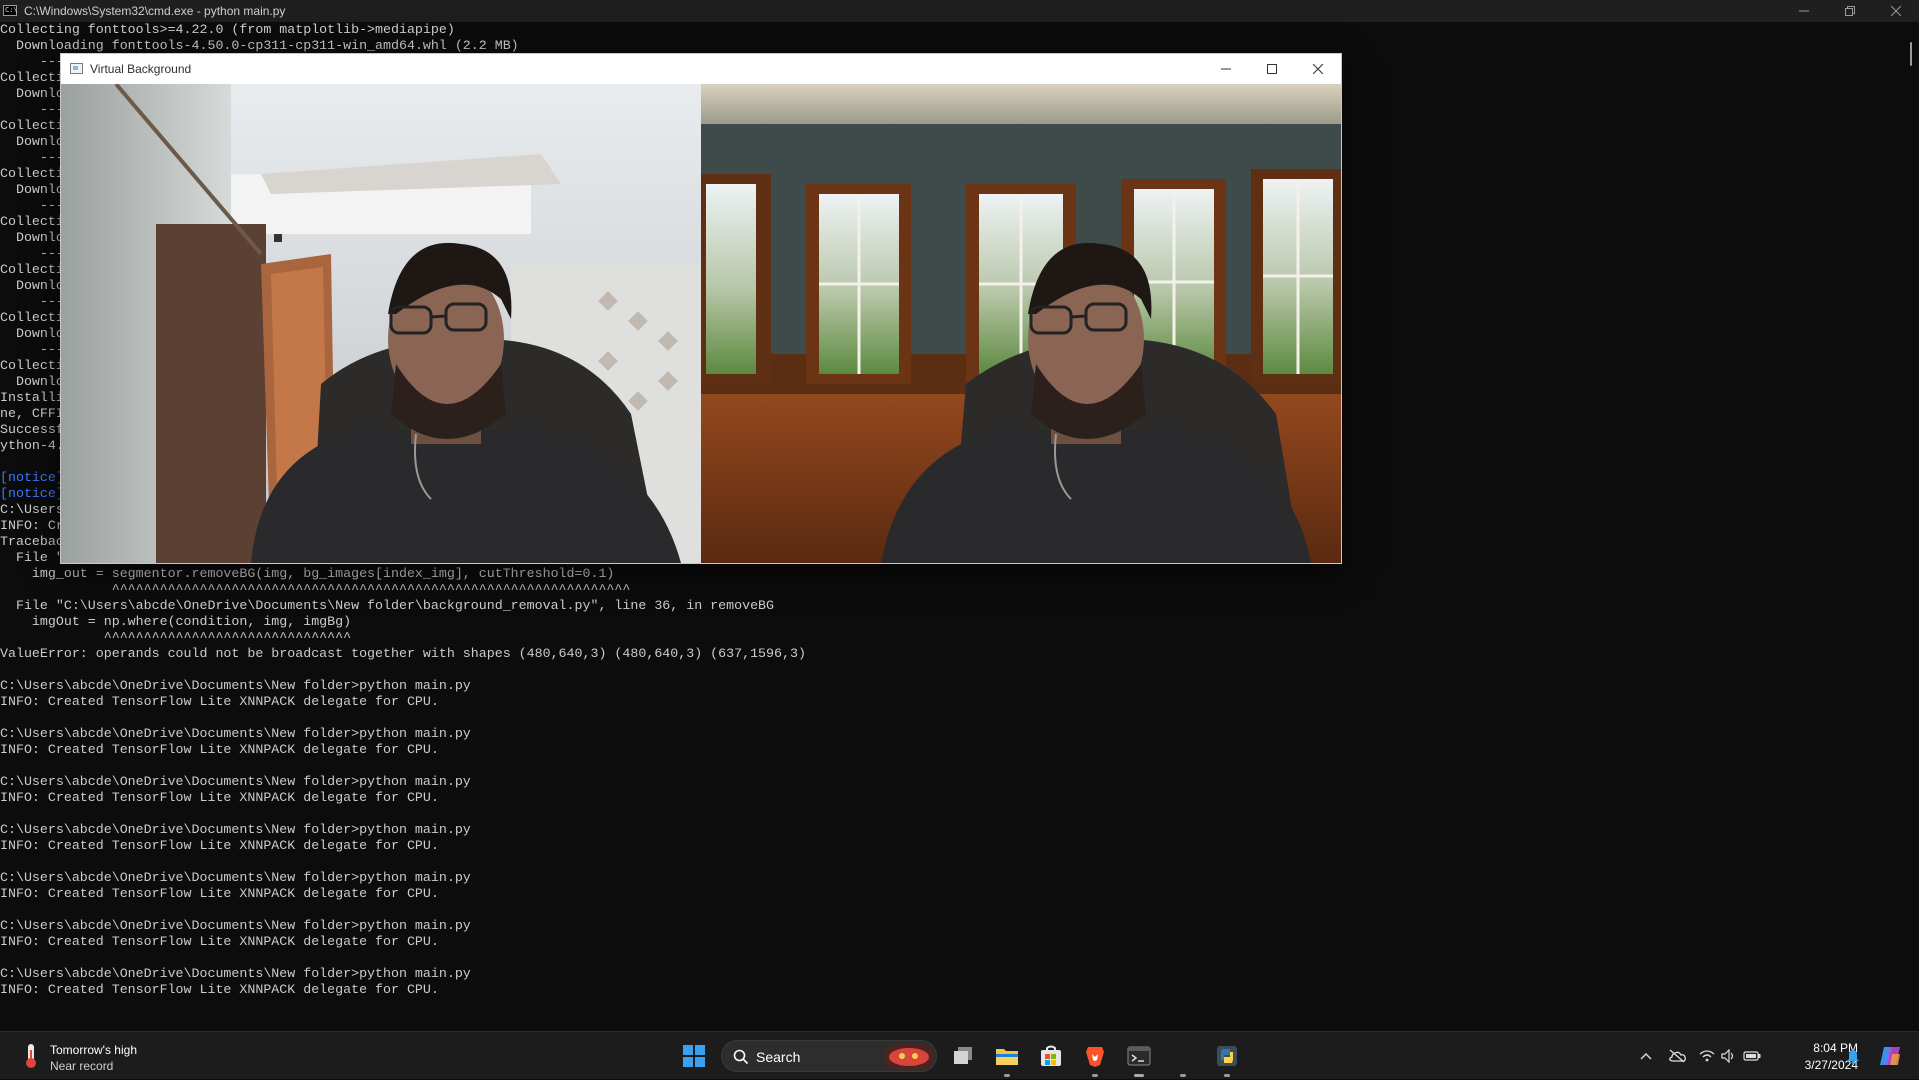 The width and height of the screenshot is (1919, 1080). I want to click on windows-start-icon, so click(694, 1056).